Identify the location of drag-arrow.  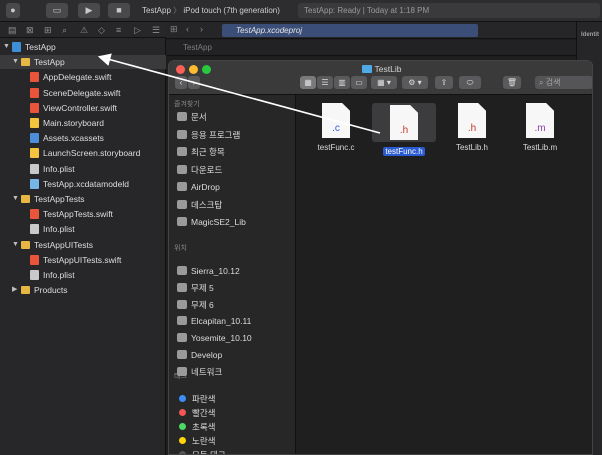
(239, 93).